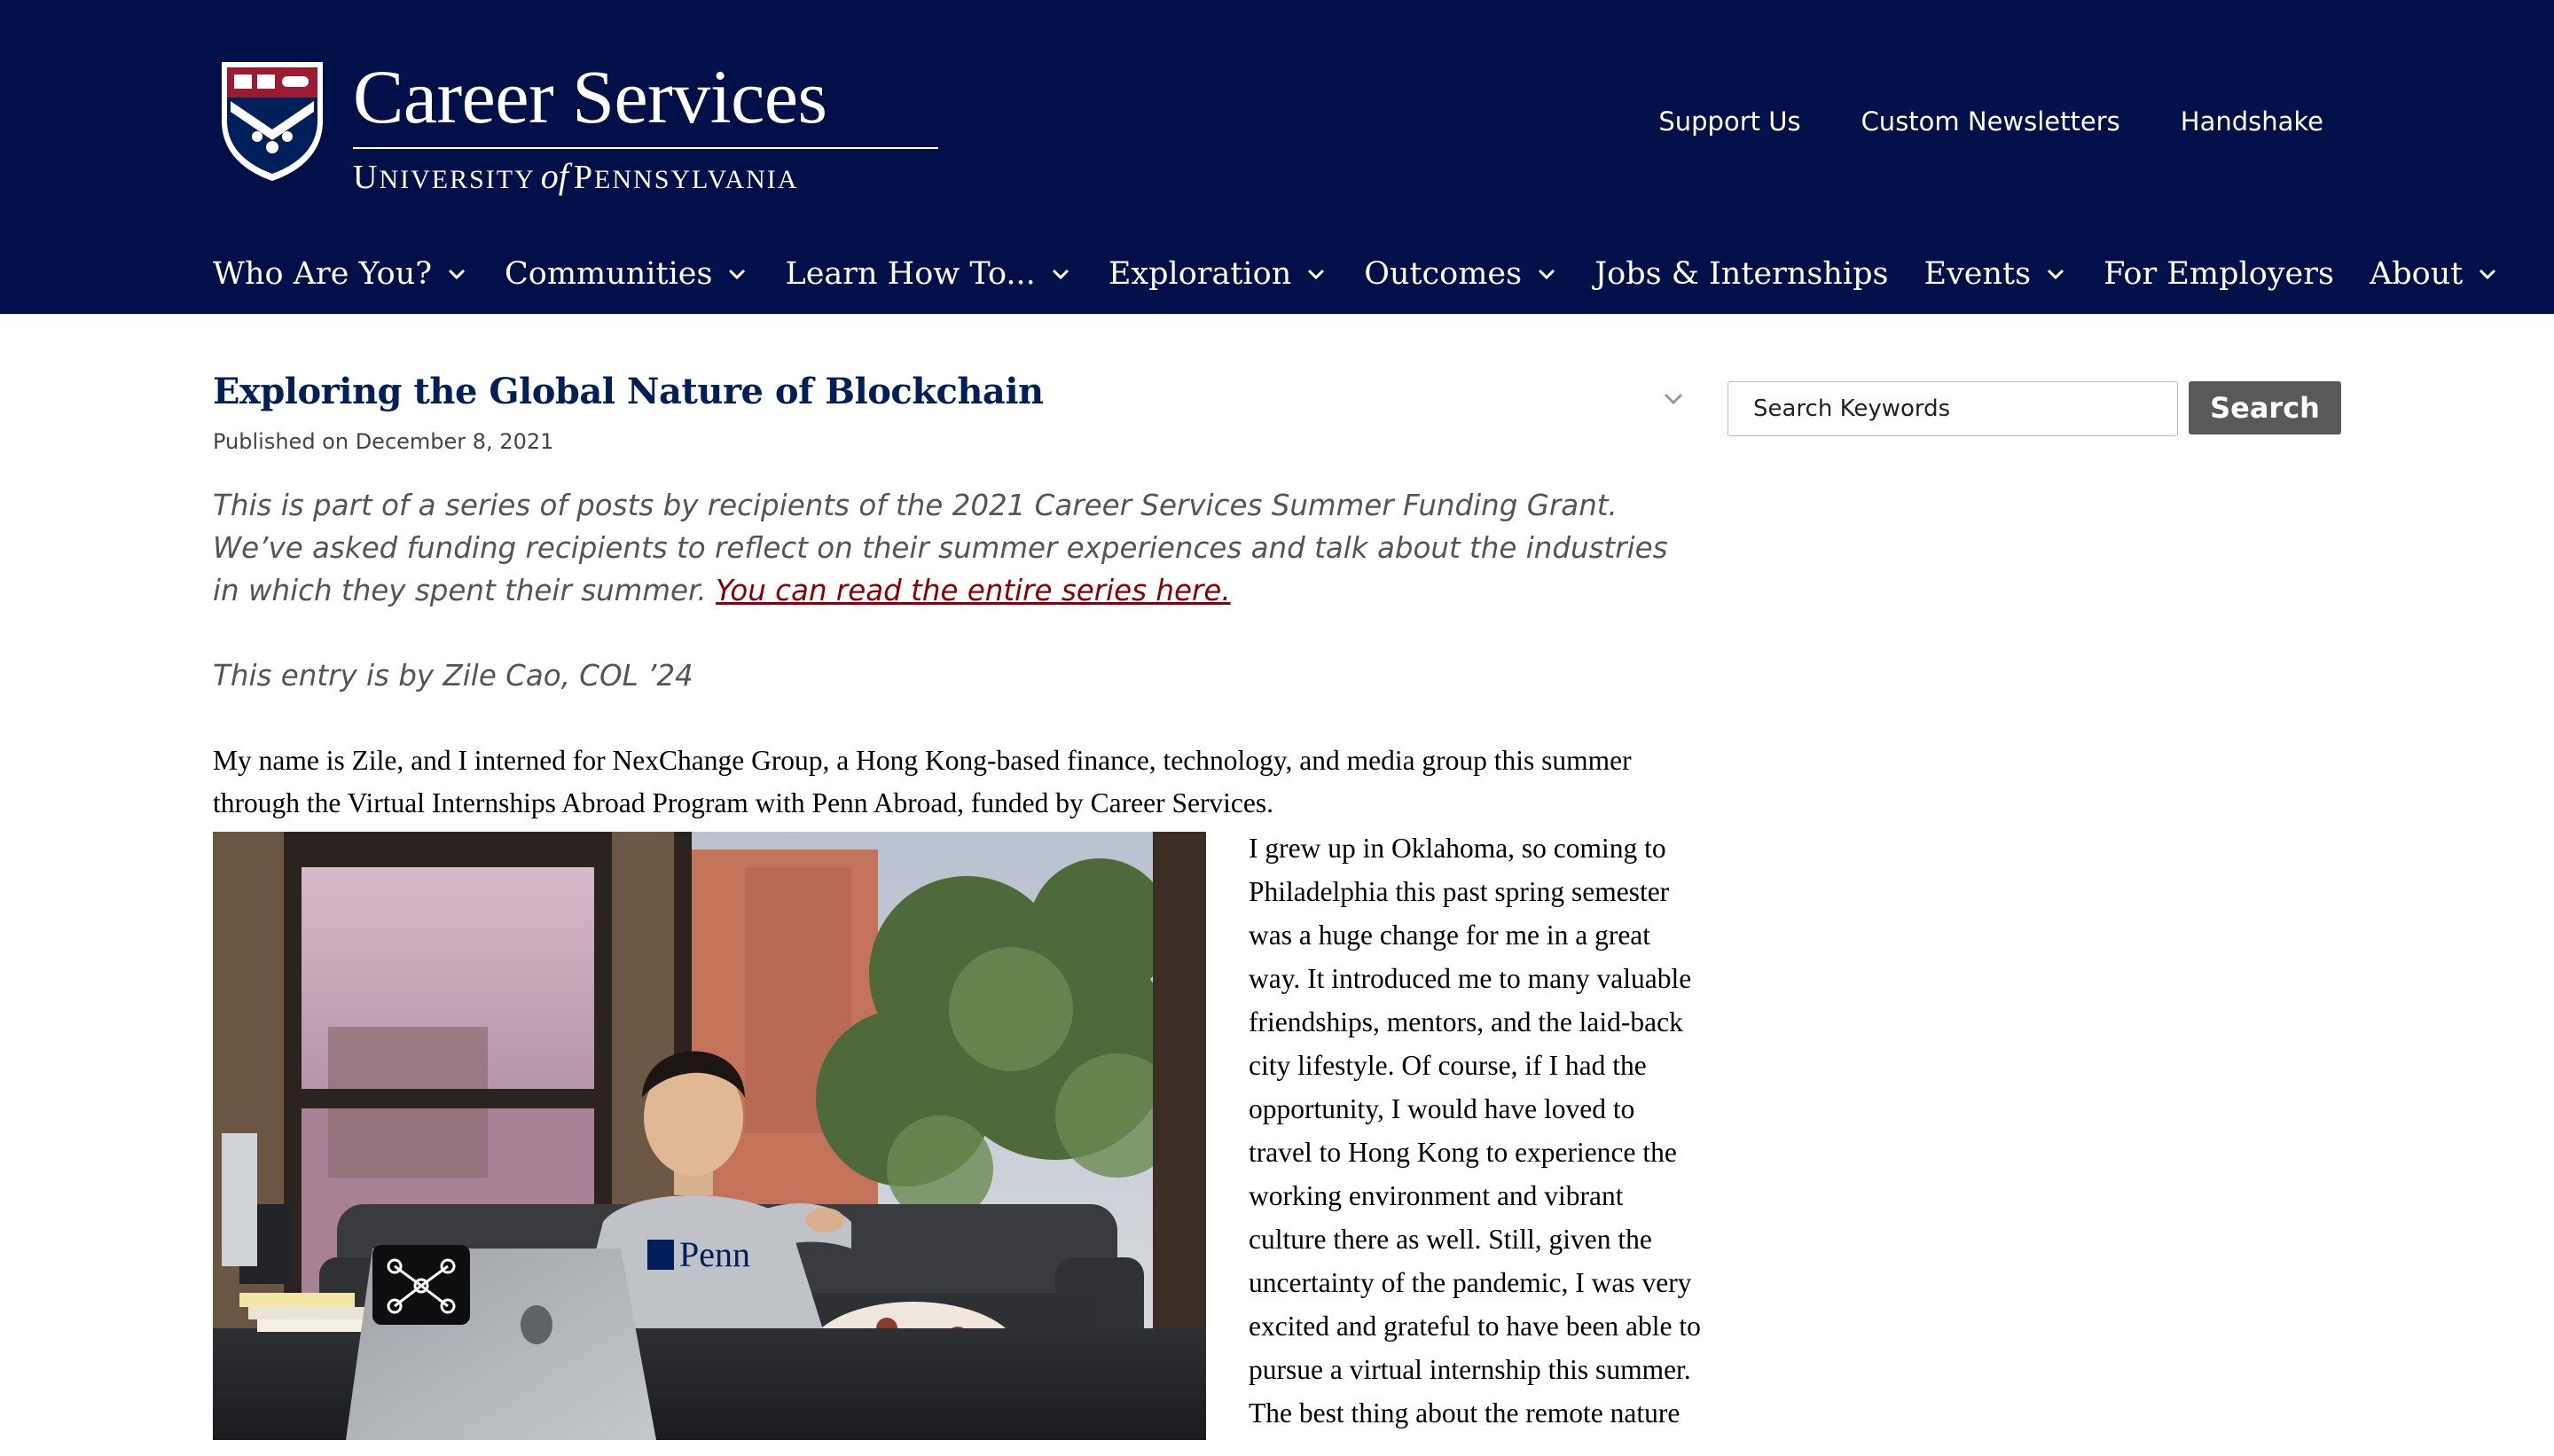 This screenshot has height=1456, width=2554. I want to click on nav-item-for-employers: For Employers, so click(2219, 274).